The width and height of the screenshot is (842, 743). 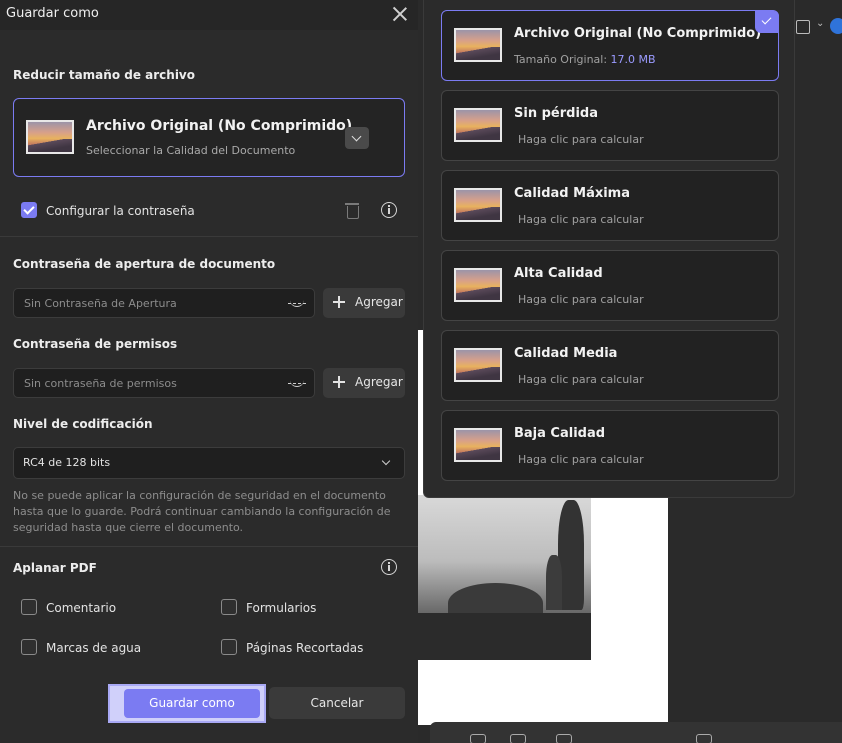 What do you see at coordinates (55, 568) in the screenshot?
I see `flatten-label: Aplanar PDF` at bounding box center [55, 568].